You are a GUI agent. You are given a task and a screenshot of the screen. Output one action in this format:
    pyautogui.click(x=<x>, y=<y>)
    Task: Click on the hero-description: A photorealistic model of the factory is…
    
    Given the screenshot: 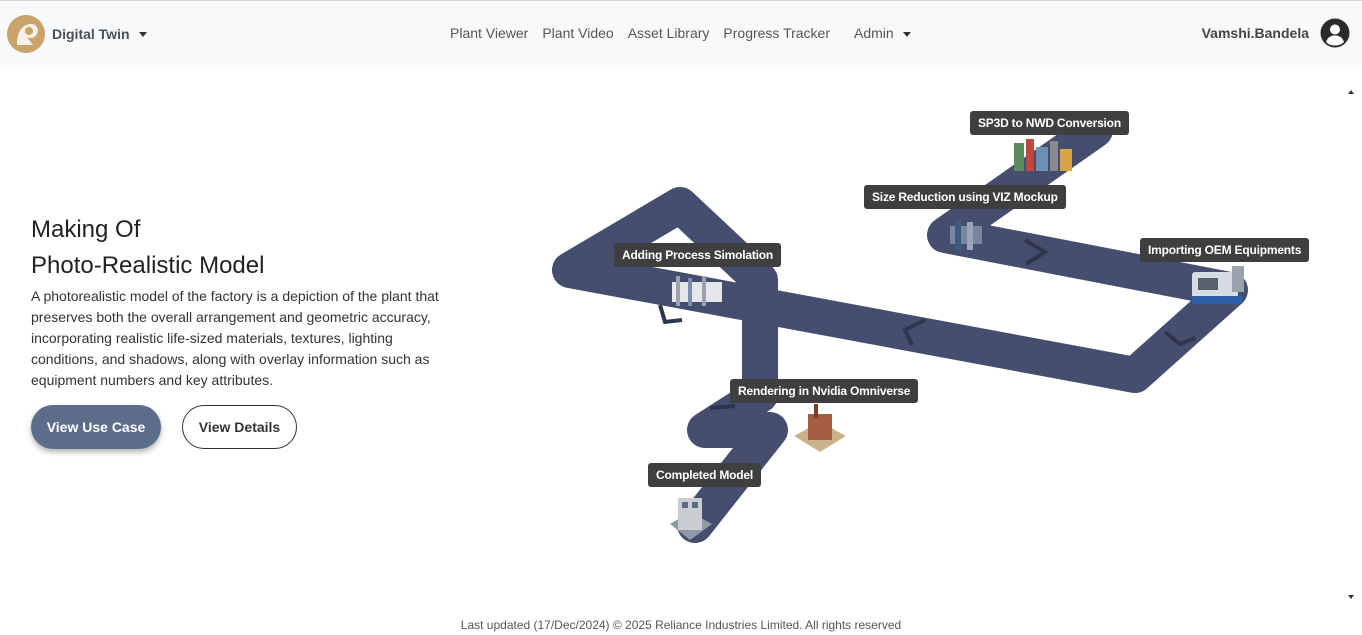 What is the action you would take?
    pyautogui.click(x=235, y=338)
    